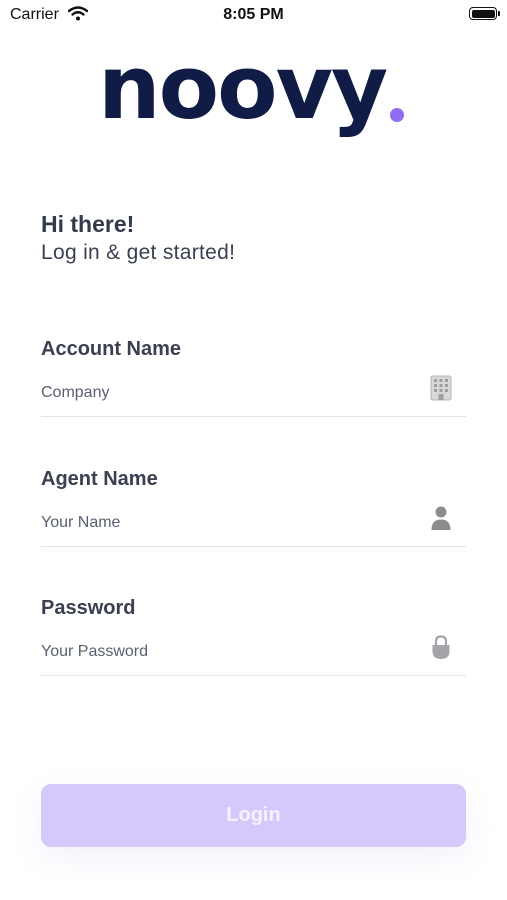 Image resolution: width=507 pixels, height=900 pixels. Describe the element at coordinates (397, 115) in the screenshot. I see `logo-dot` at that location.